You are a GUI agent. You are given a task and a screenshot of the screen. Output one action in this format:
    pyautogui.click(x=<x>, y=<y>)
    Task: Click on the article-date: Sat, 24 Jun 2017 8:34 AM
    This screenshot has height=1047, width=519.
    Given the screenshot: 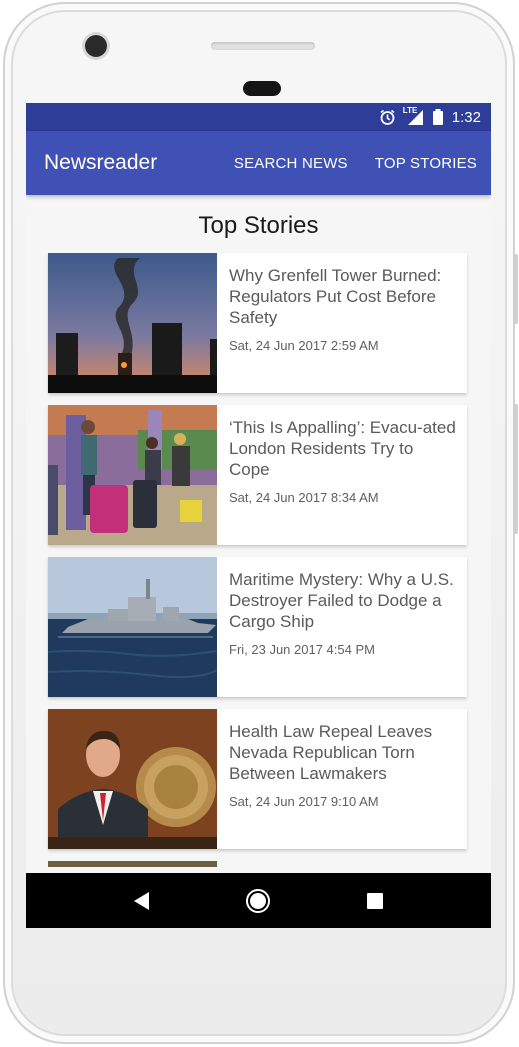 What is the action you would take?
    pyautogui.click(x=304, y=497)
    